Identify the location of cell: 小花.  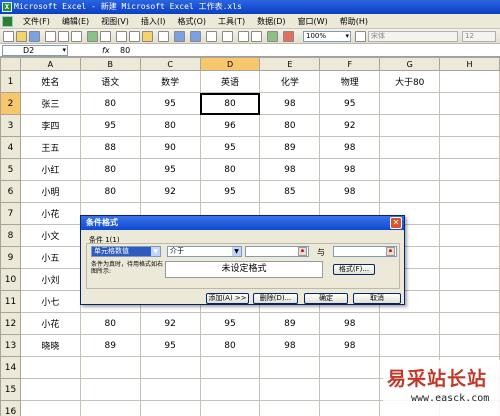
(50, 213).